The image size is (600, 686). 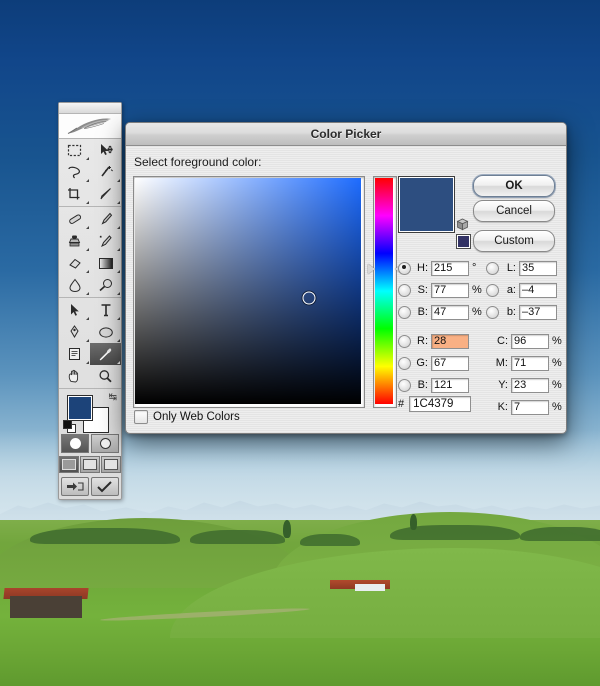 I want to click on foreground-color-swatch, so click(x=80, y=408).